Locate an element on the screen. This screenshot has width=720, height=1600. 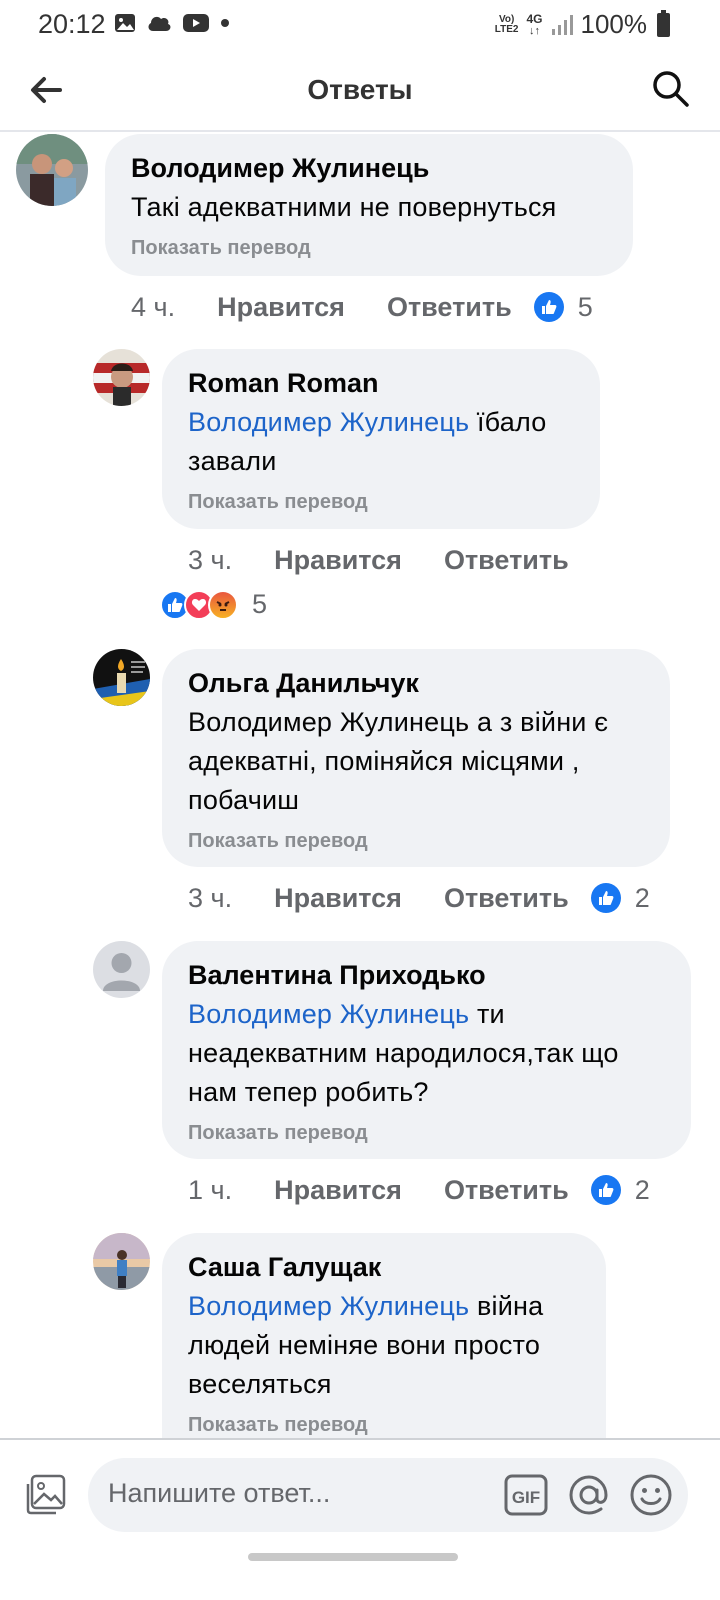
reaction-stack is located at coordinates (199, 604).